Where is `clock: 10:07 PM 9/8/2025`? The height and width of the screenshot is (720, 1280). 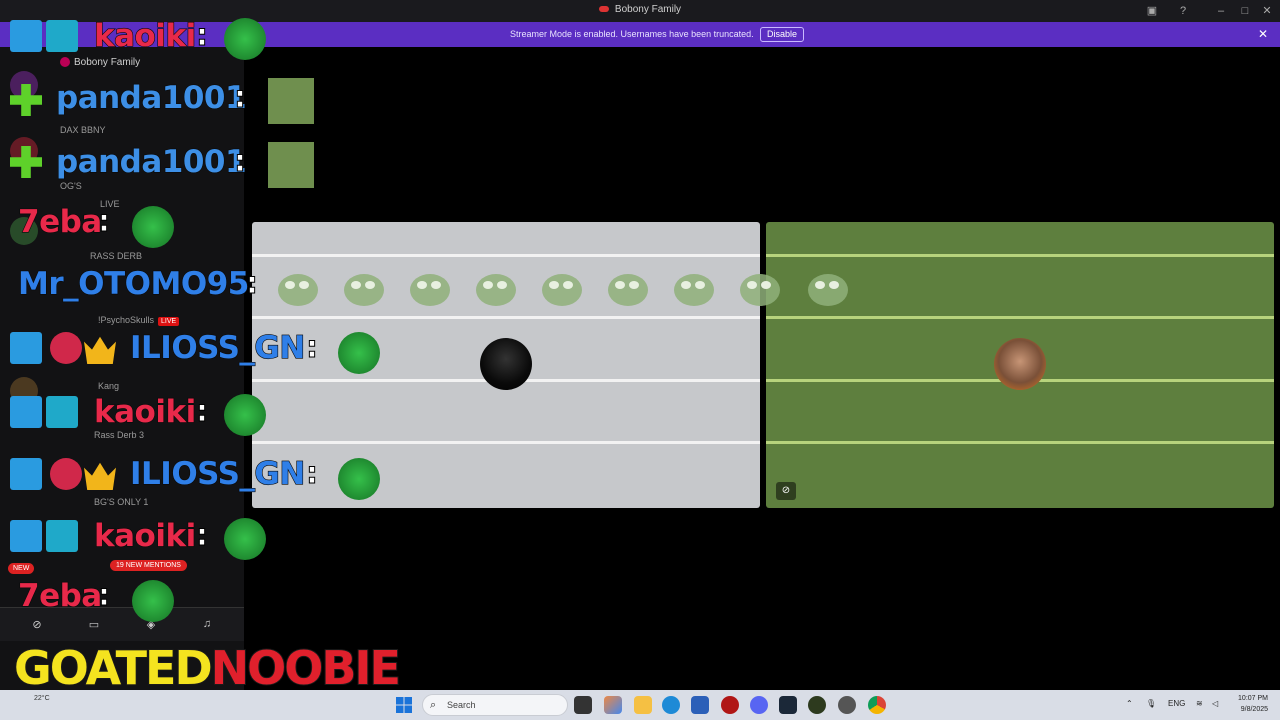 clock: 10:07 PM 9/8/2025 is located at coordinates (1247, 704).